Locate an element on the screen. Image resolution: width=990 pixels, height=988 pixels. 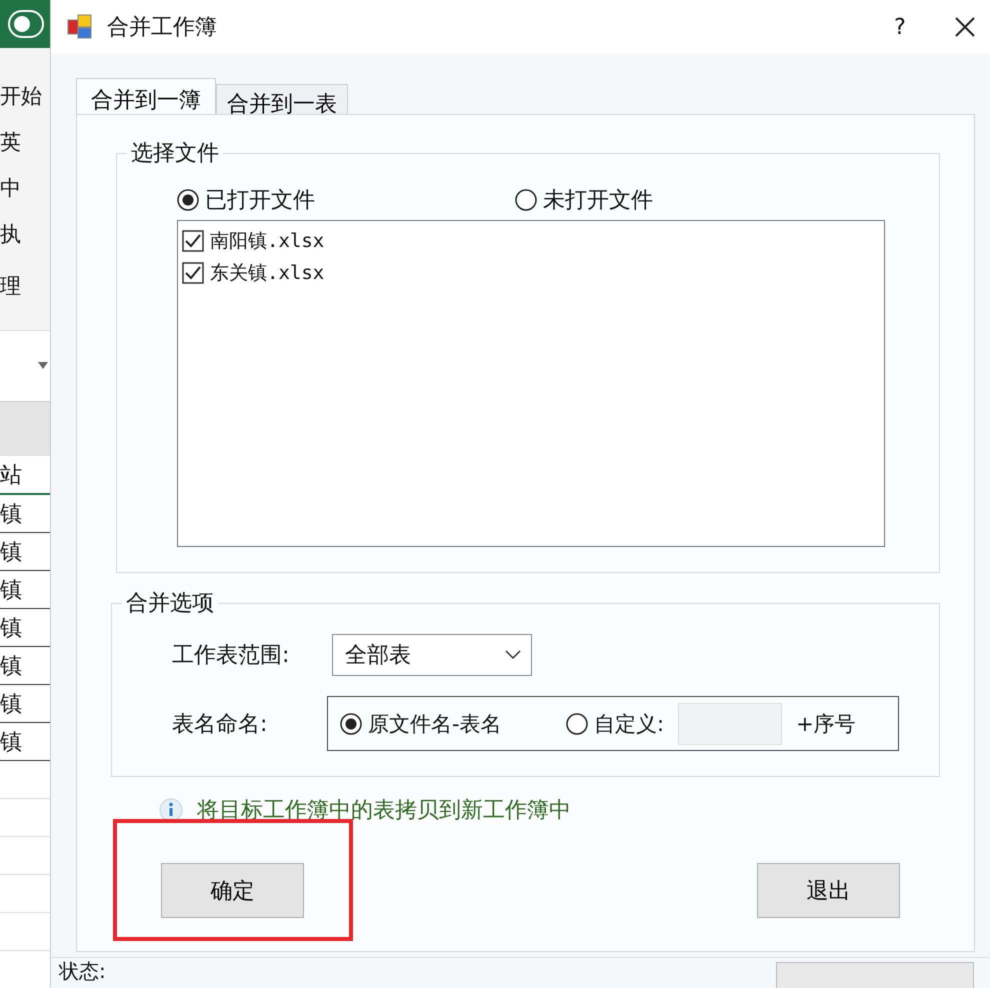
ribbon-item: 执 is located at coordinates (10, 234).